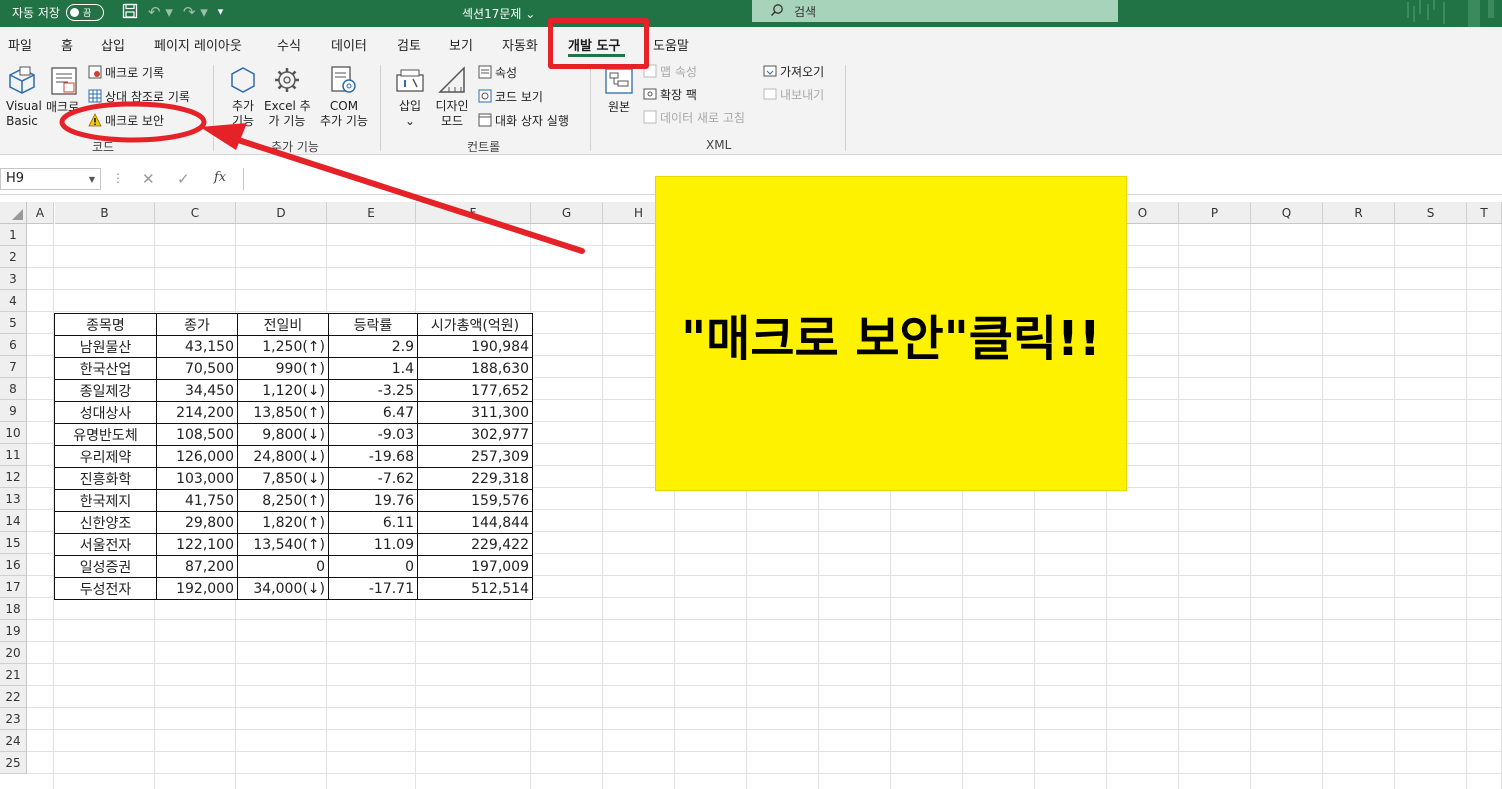 The image size is (1502, 789). What do you see at coordinates (197, 390) in the screenshot?
I see `close-price-cell: 34,450` at bounding box center [197, 390].